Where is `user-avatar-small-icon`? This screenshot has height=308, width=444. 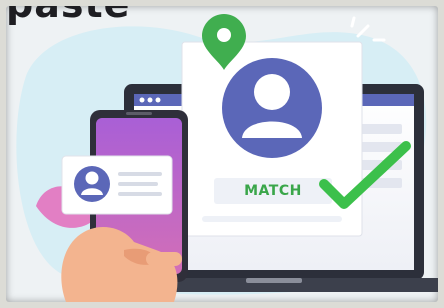 user-avatar-small-icon is located at coordinates (92, 184).